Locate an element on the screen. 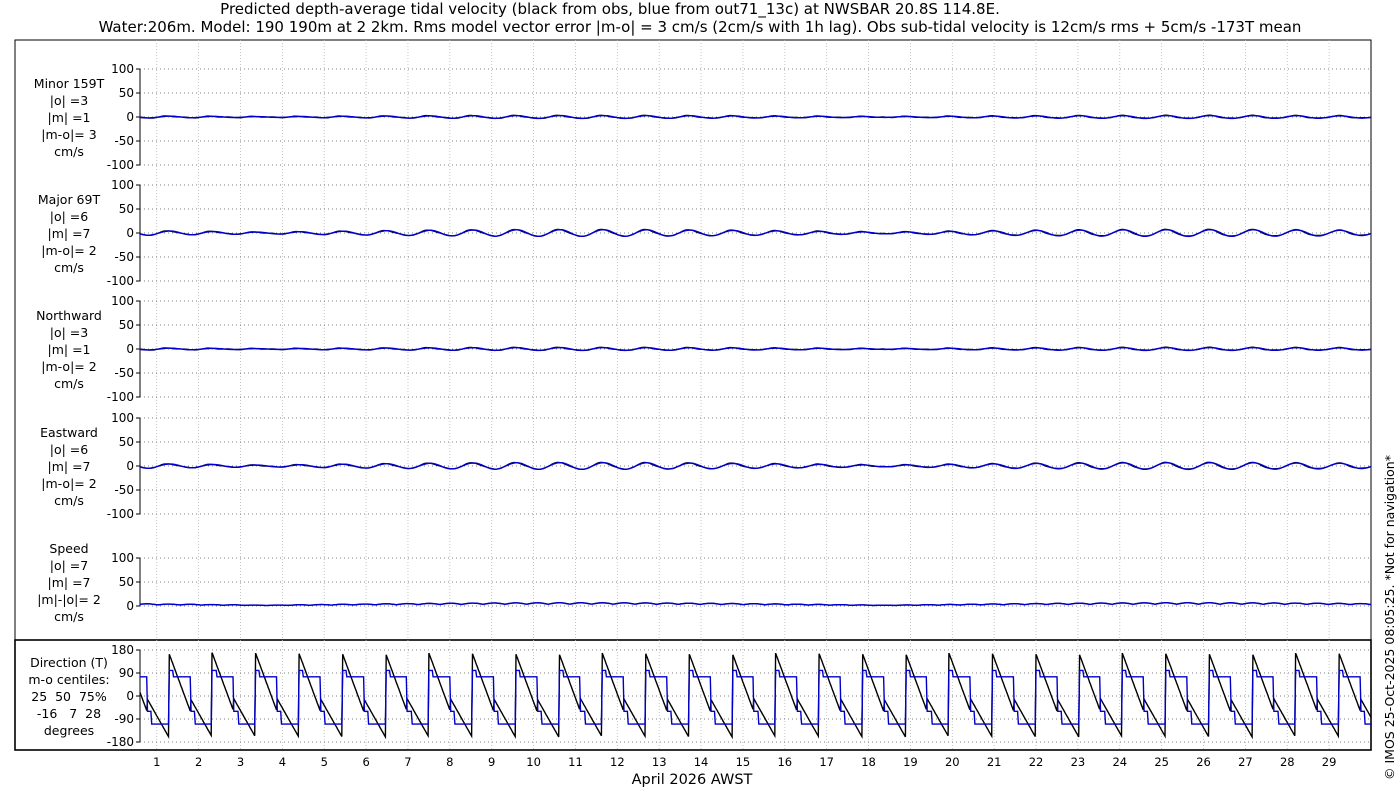 The height and width of the screenshot is (800, 1400). panel-label-line: |m|-|o|= 2 is located at coordinates (69, 599).